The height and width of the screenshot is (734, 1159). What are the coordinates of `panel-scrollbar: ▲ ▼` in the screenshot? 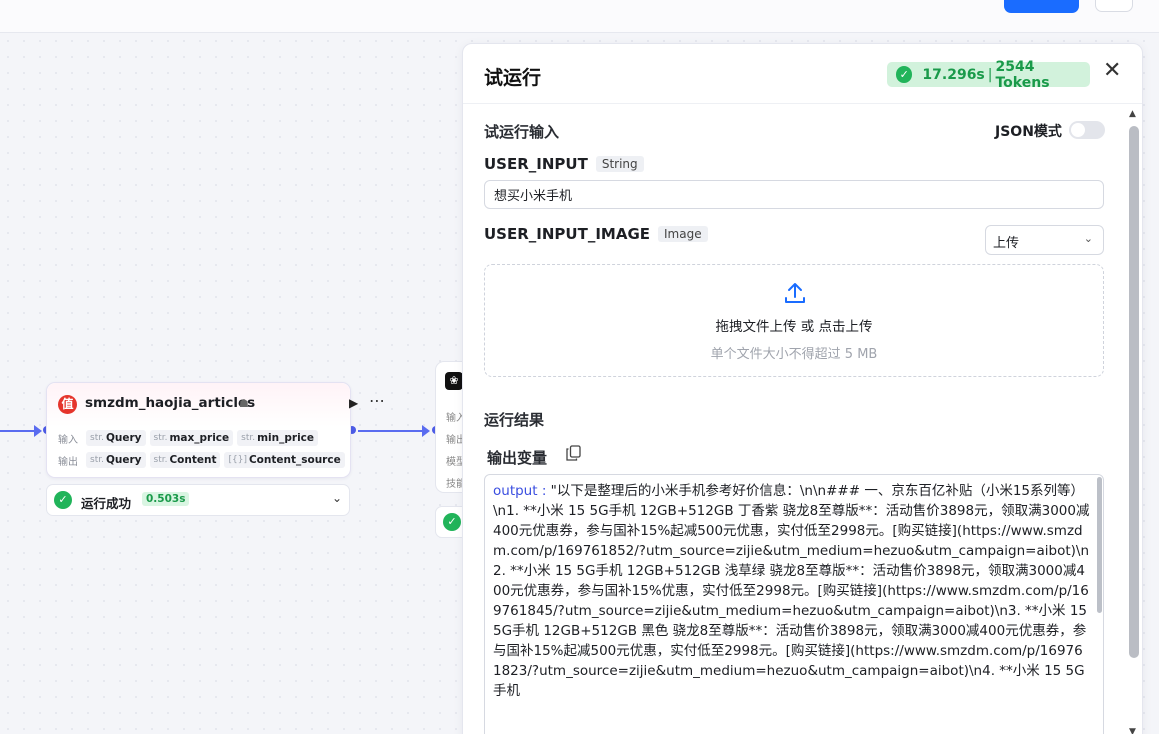 It's located at (1134, 419).